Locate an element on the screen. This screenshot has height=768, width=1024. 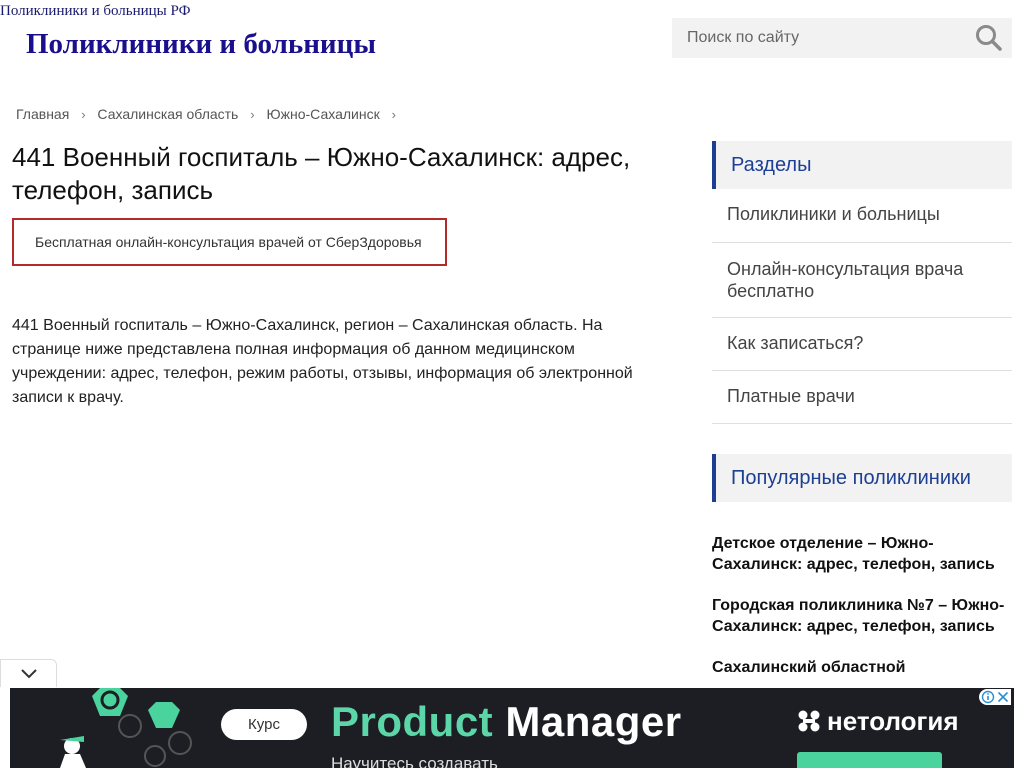
ad-brand: нетология is located at coordinates (878, 721).